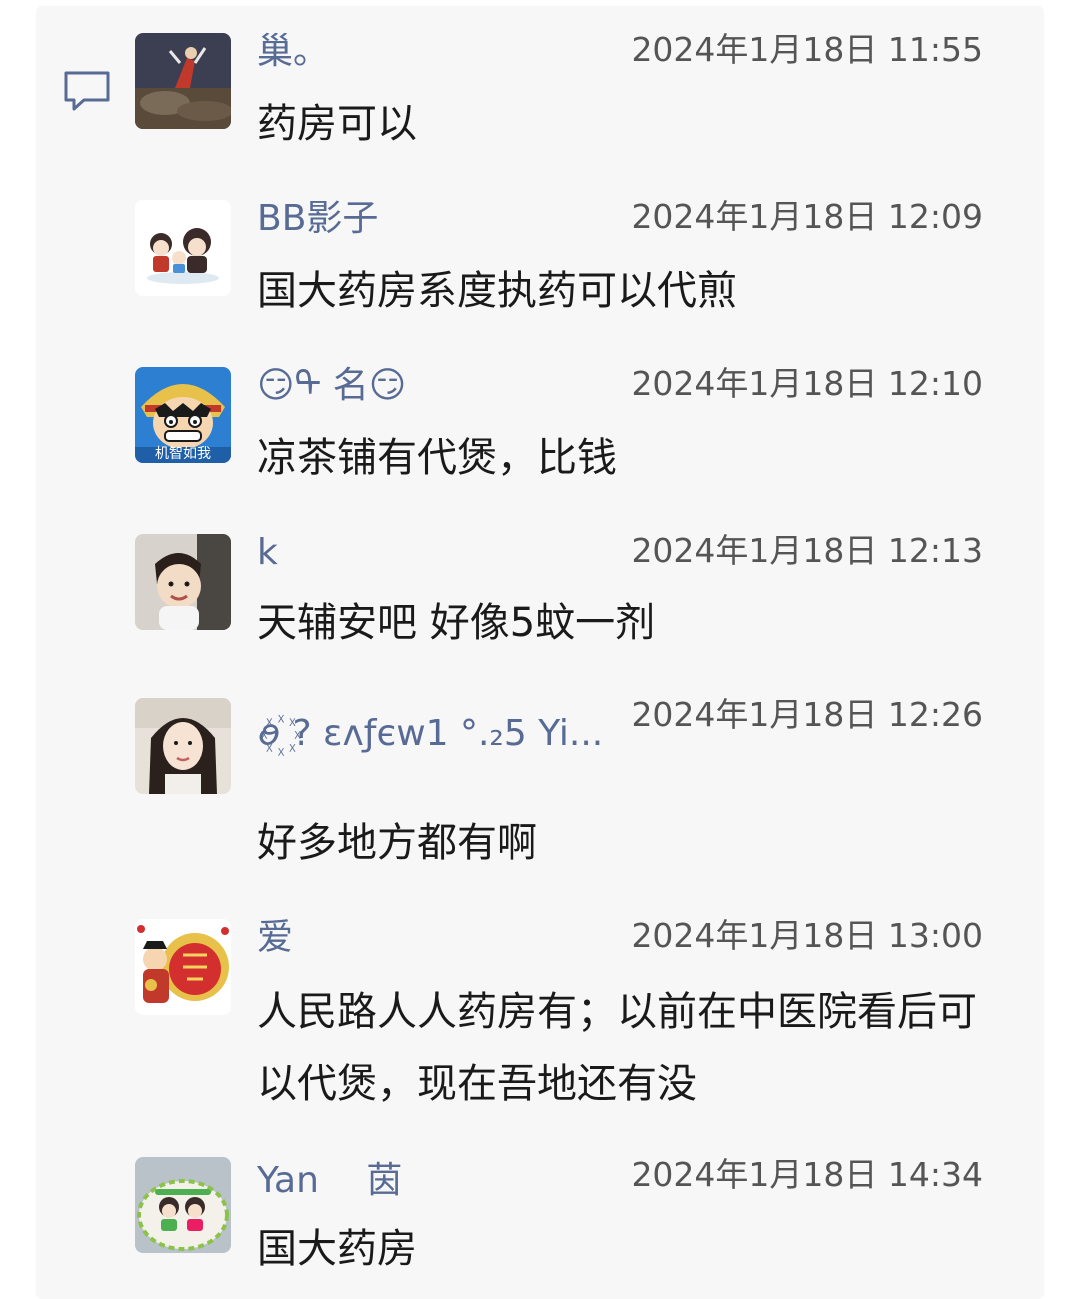 The width and height of the screenshot is (1080, 1299). What do you see at coordinates (331, 386) in the screenshot?
I see `commenter-name: 😏ᠲ 名😏` at bounding box center [331, 386].